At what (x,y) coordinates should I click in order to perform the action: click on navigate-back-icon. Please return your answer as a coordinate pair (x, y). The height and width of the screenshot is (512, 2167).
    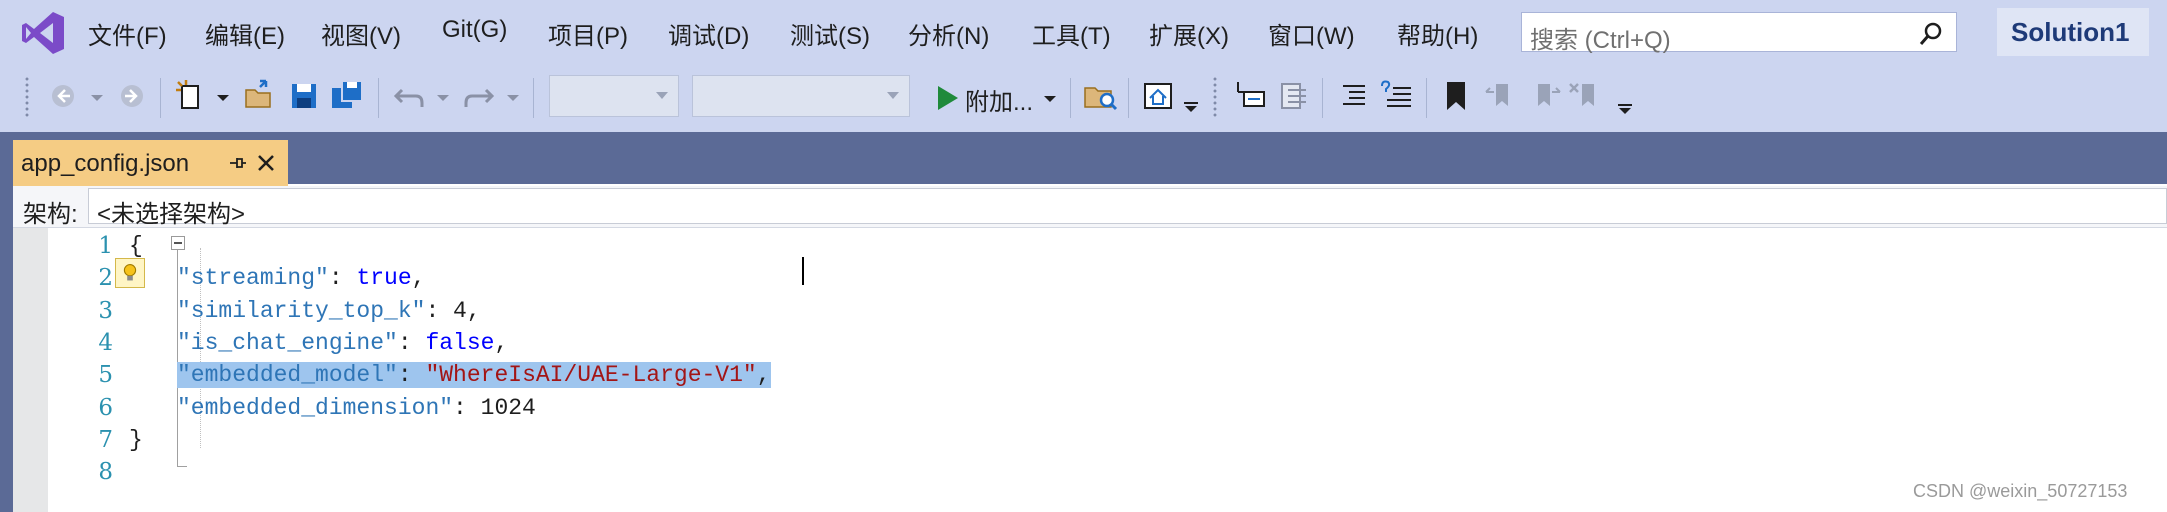
    Looking at the image, I should click on (65, 96).